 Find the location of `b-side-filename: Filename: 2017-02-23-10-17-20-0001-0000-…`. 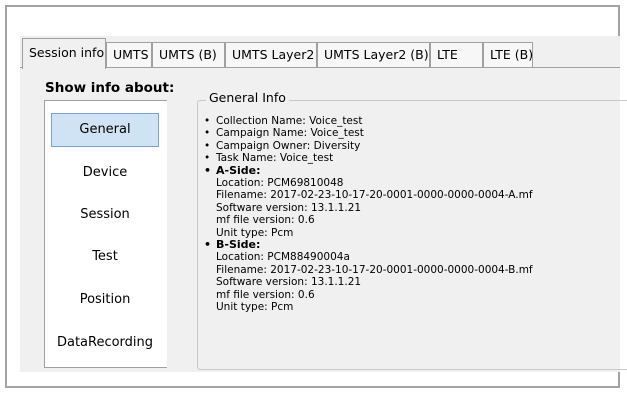

b-side-filename: Filename: 2017-02-23-10-17-20-0001-0000-… is located at coordinates (374, 269).